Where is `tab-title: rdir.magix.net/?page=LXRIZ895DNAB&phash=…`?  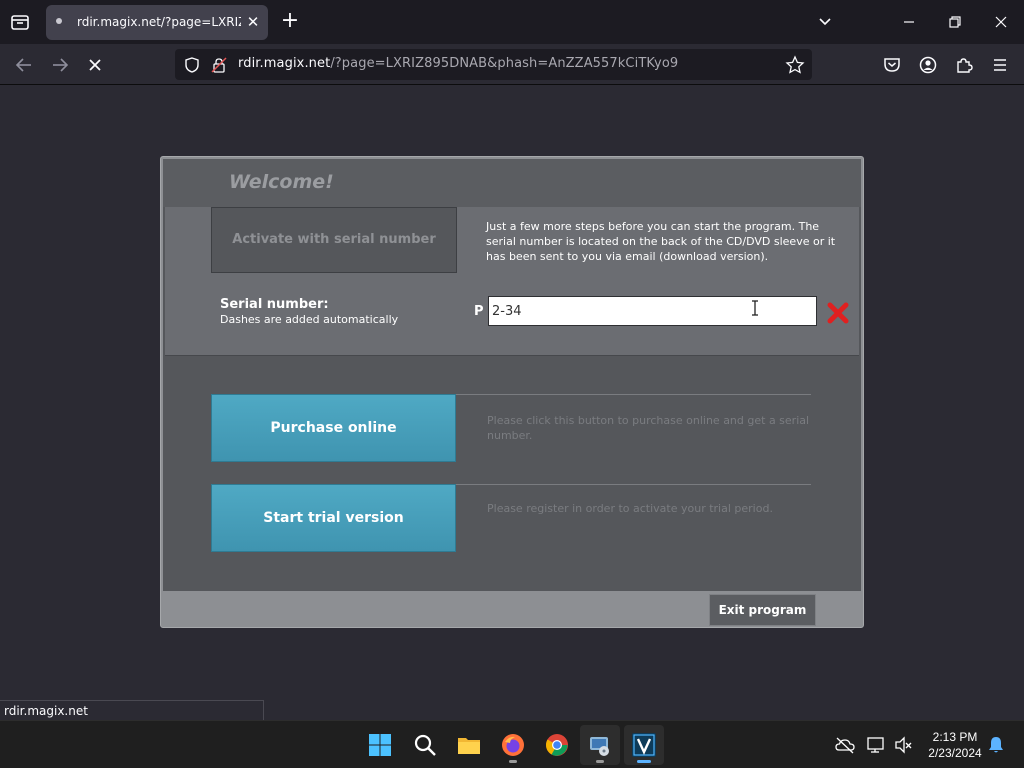
tab-title: rdir.magix.net/?page=LXRIZ895DNAB&phash=… is located at coordinates (159, 22).